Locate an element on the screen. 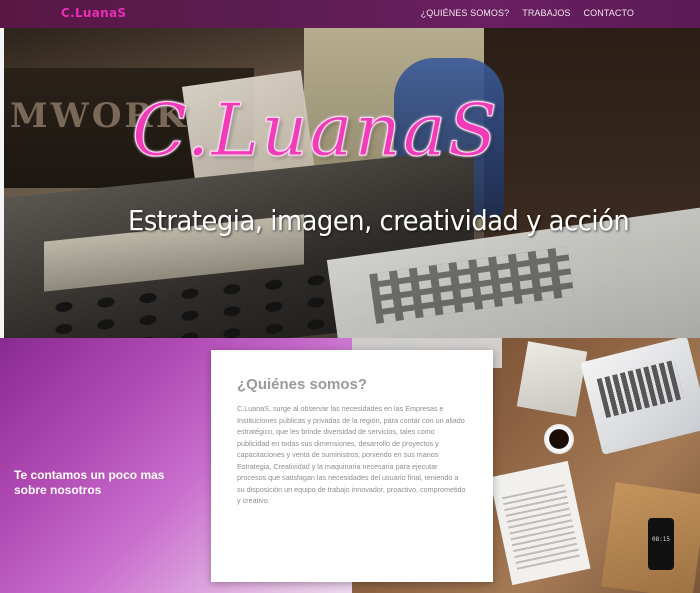 The image size is (700, 593). hero-logo: C.LuanaS is located at coordinates (315, 130).